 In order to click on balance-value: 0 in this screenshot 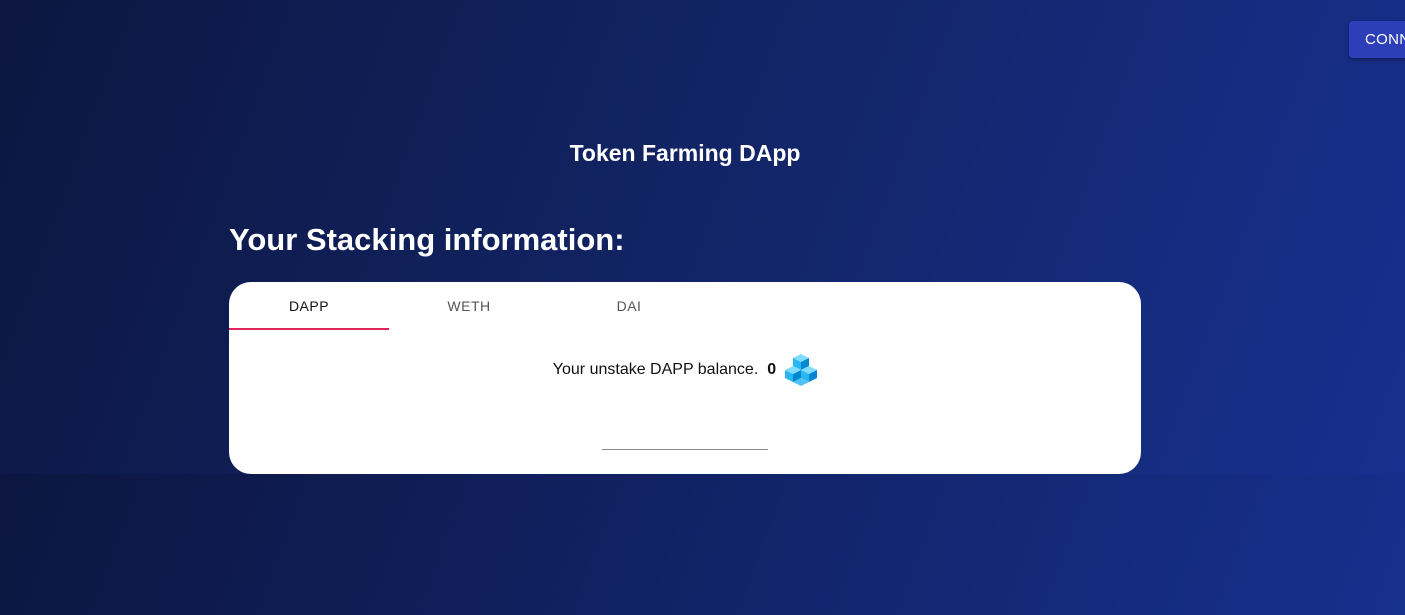, I will do `click(772, 369)`.